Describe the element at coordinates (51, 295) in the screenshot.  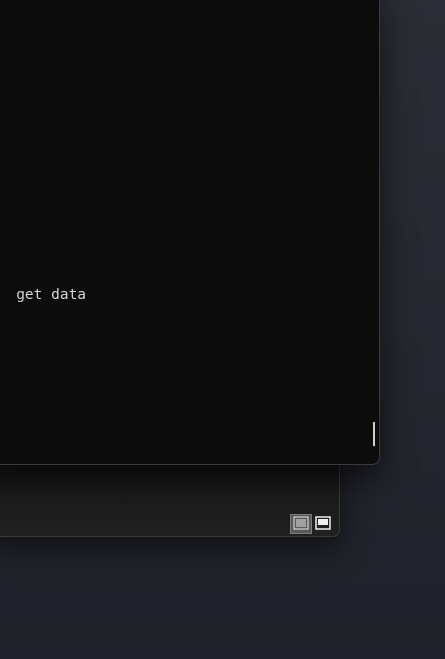
I see `terminal-output-line: get data` at that location.